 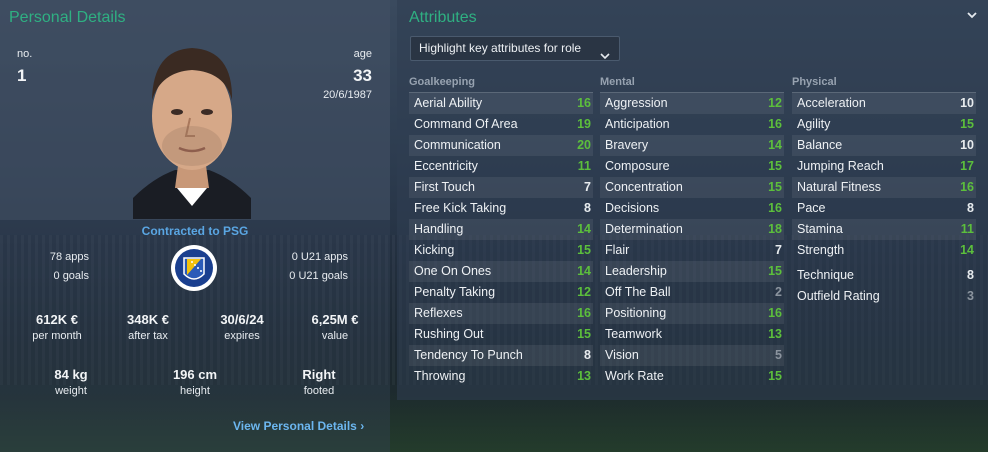 What do you see at coordinates (820, 229) in the screenshot?
I see `attribute-name: Stamina` at bounding box center [820, 229].